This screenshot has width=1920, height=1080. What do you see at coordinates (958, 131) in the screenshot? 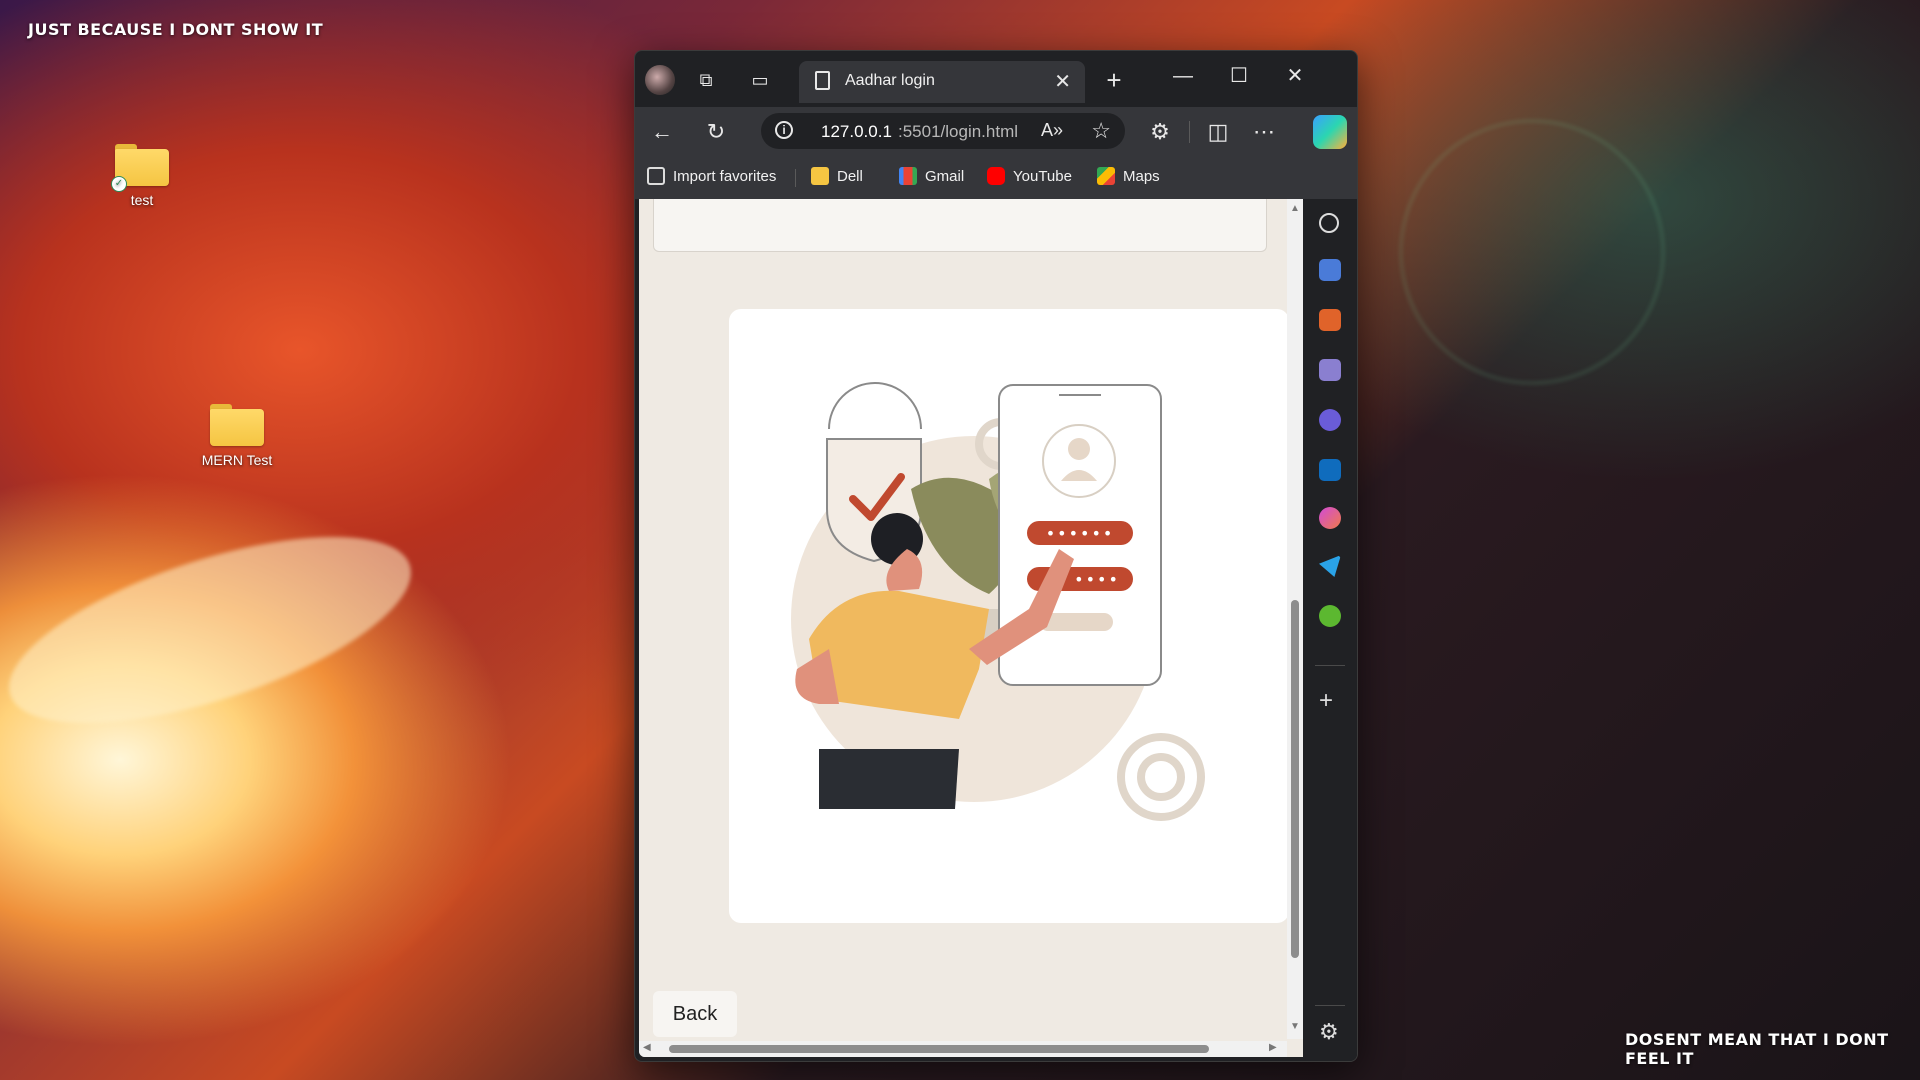
I see `url-path: :5501/login.html` at bounding box center [958, 131].